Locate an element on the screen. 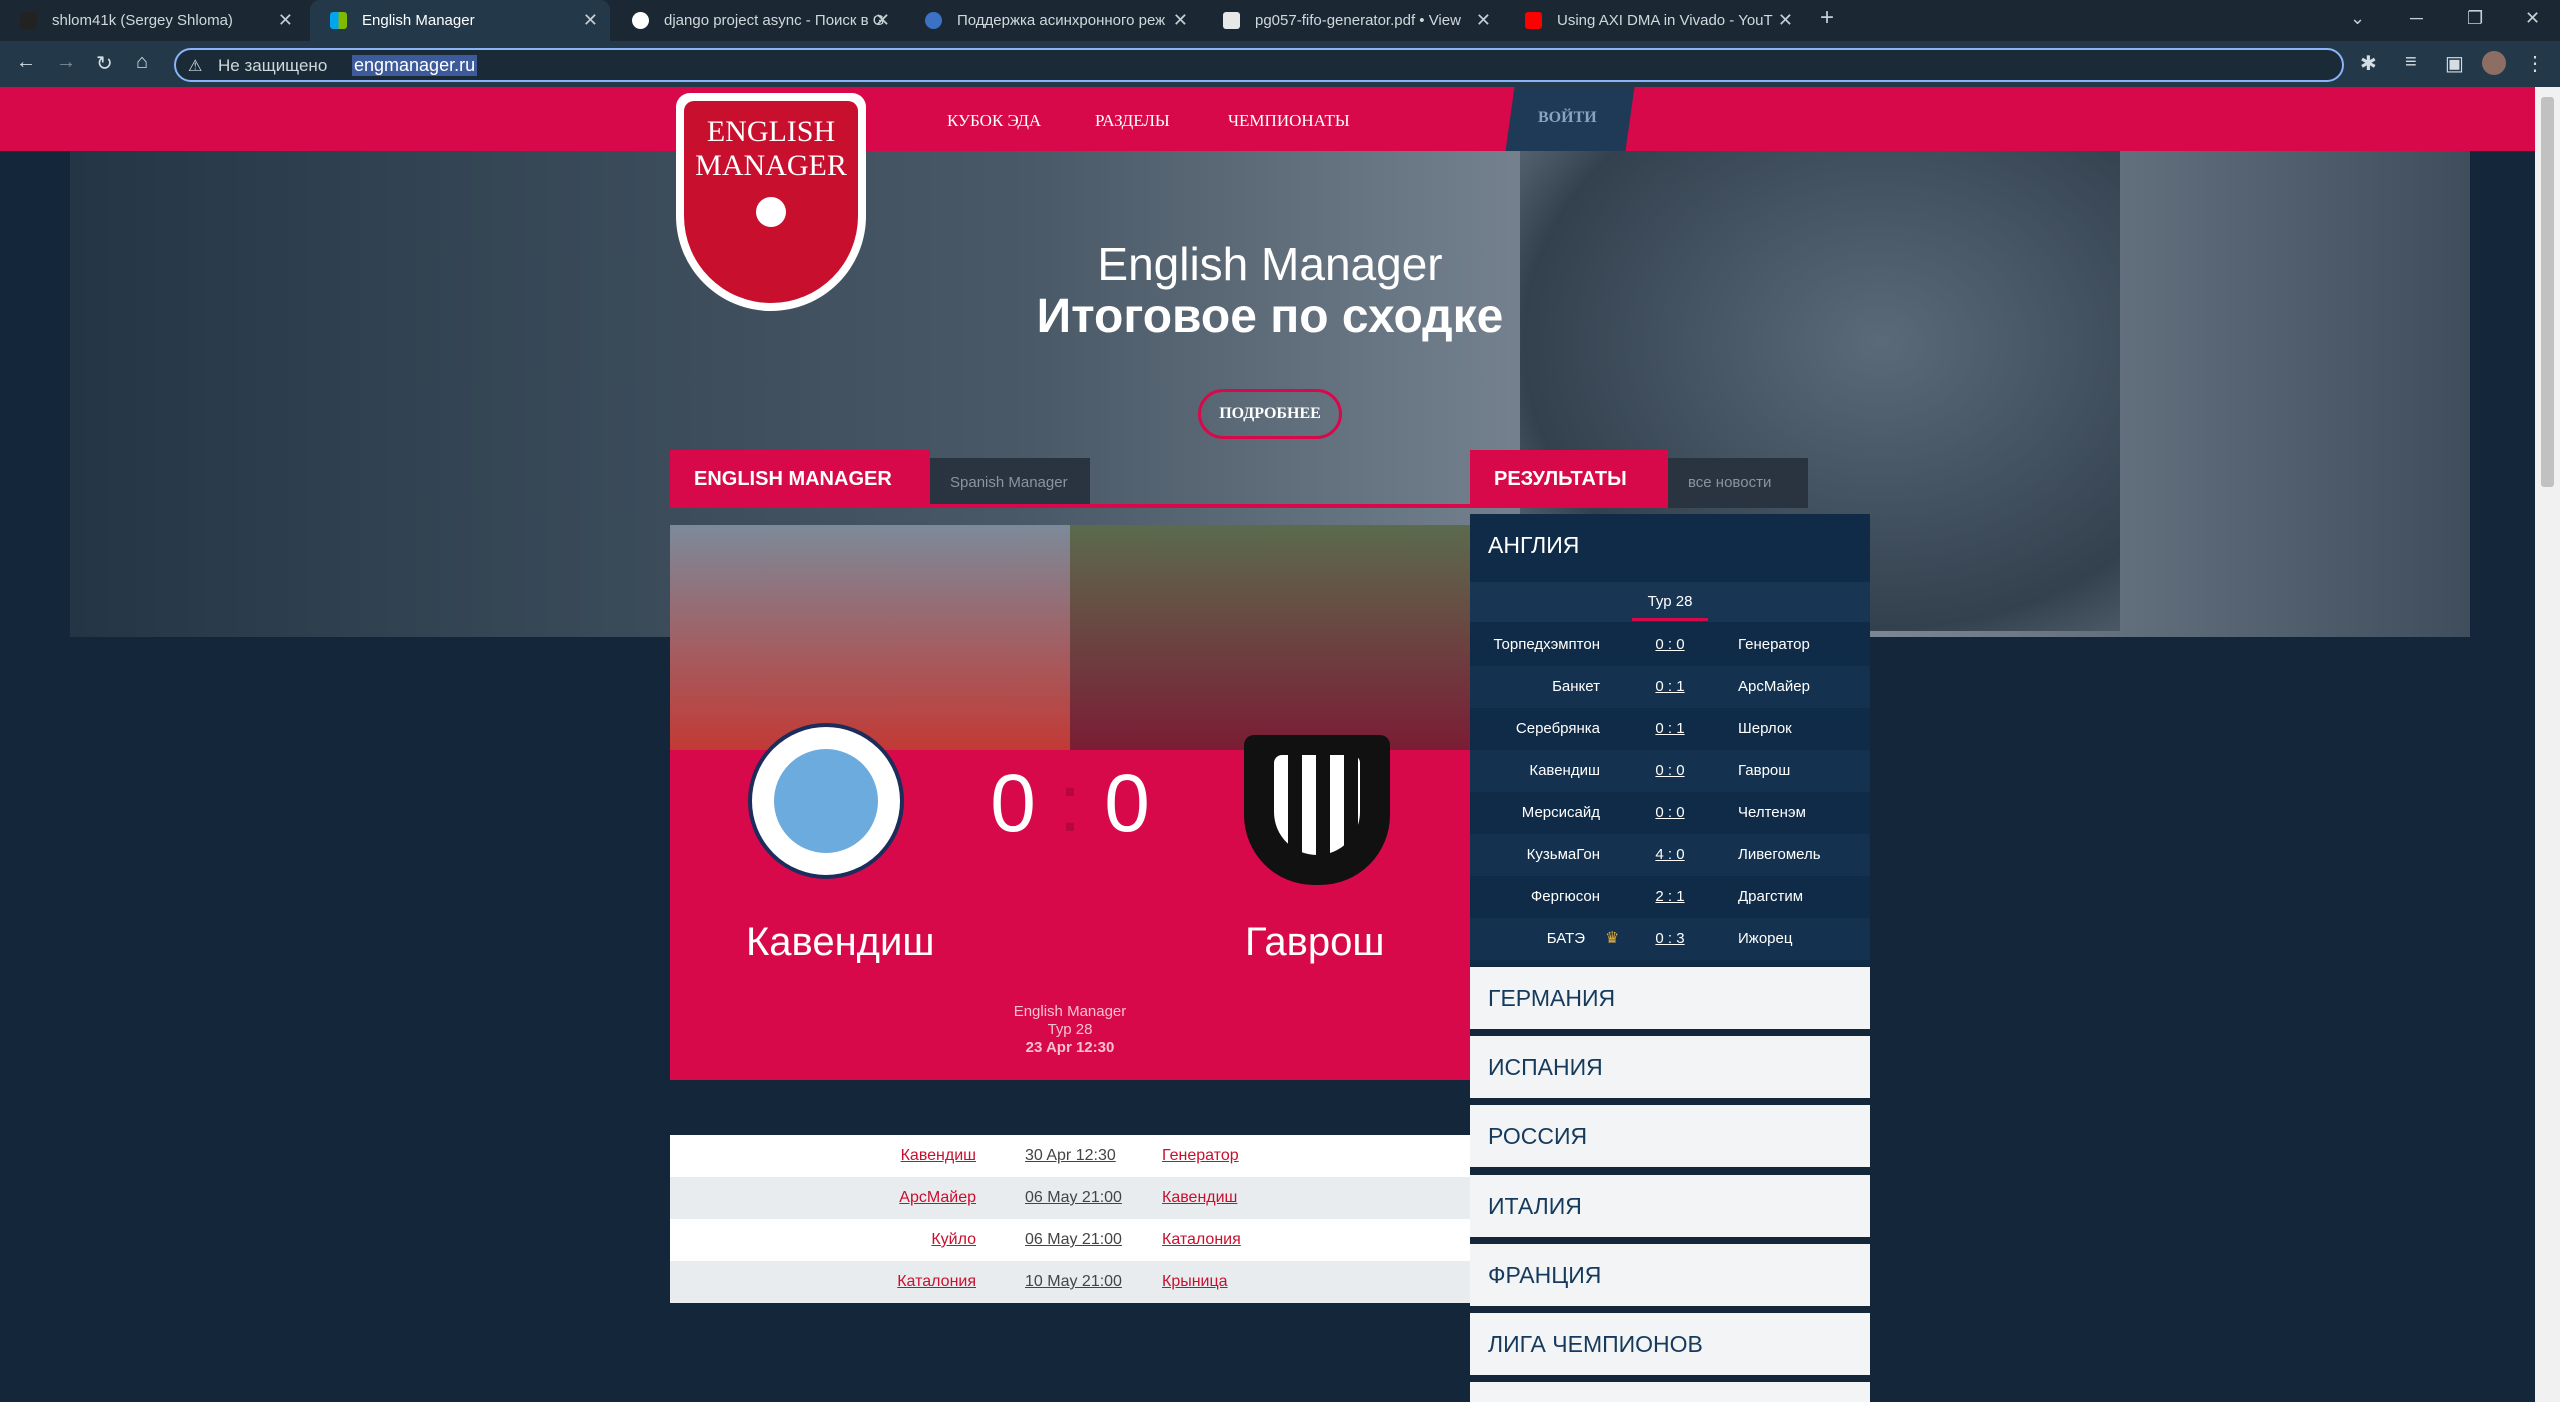 The image size is (2560, 1402). media-icon: ≡ is located at coordinates (2411, 62).